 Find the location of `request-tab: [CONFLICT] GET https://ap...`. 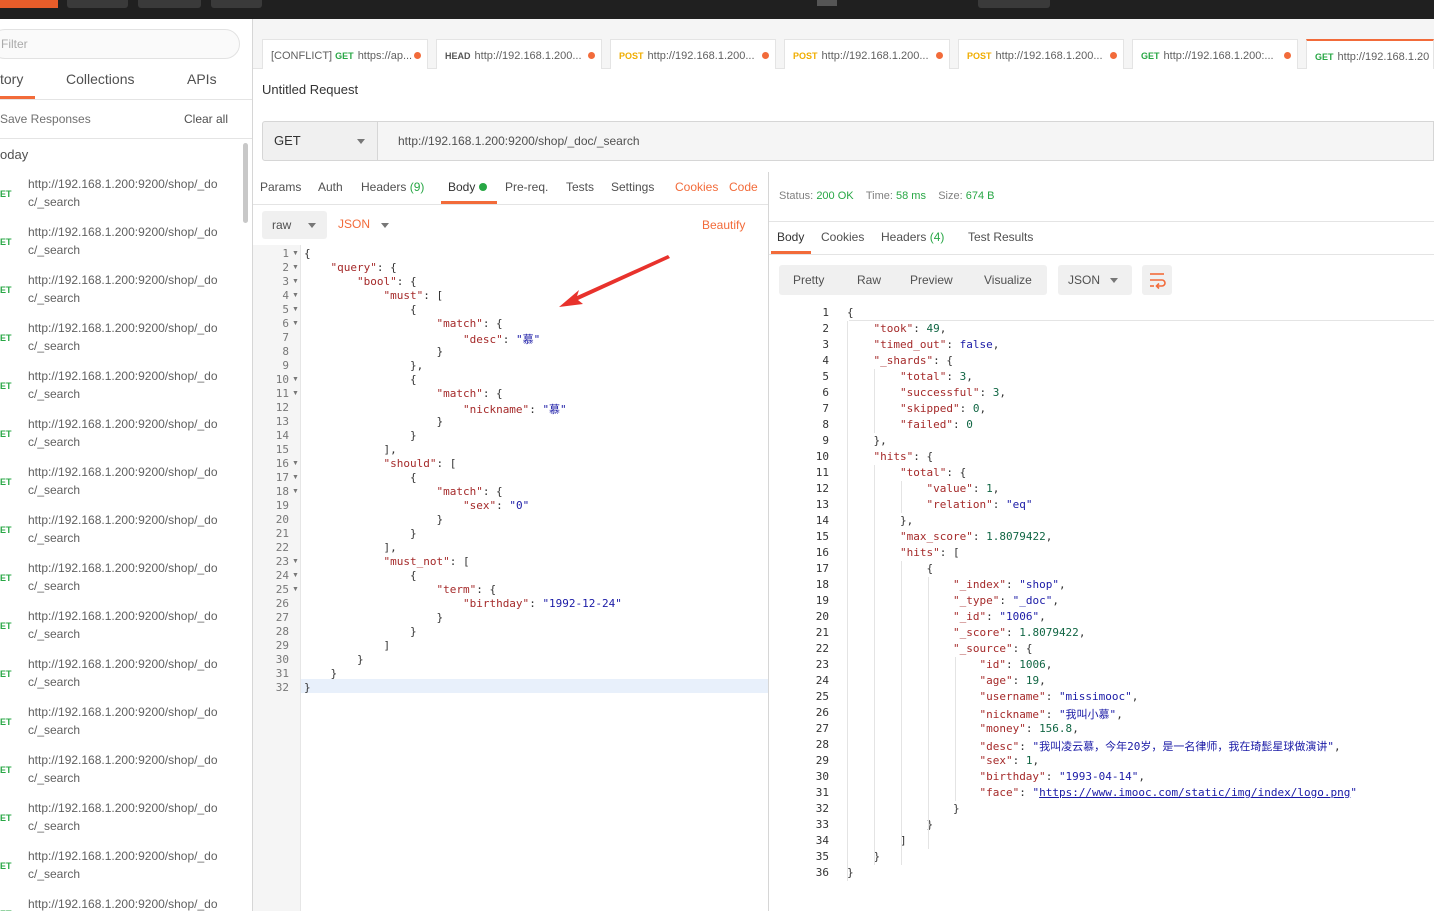

request-tab: [CONFLICT] GET https://ap... is located at coordinates (345, 54).